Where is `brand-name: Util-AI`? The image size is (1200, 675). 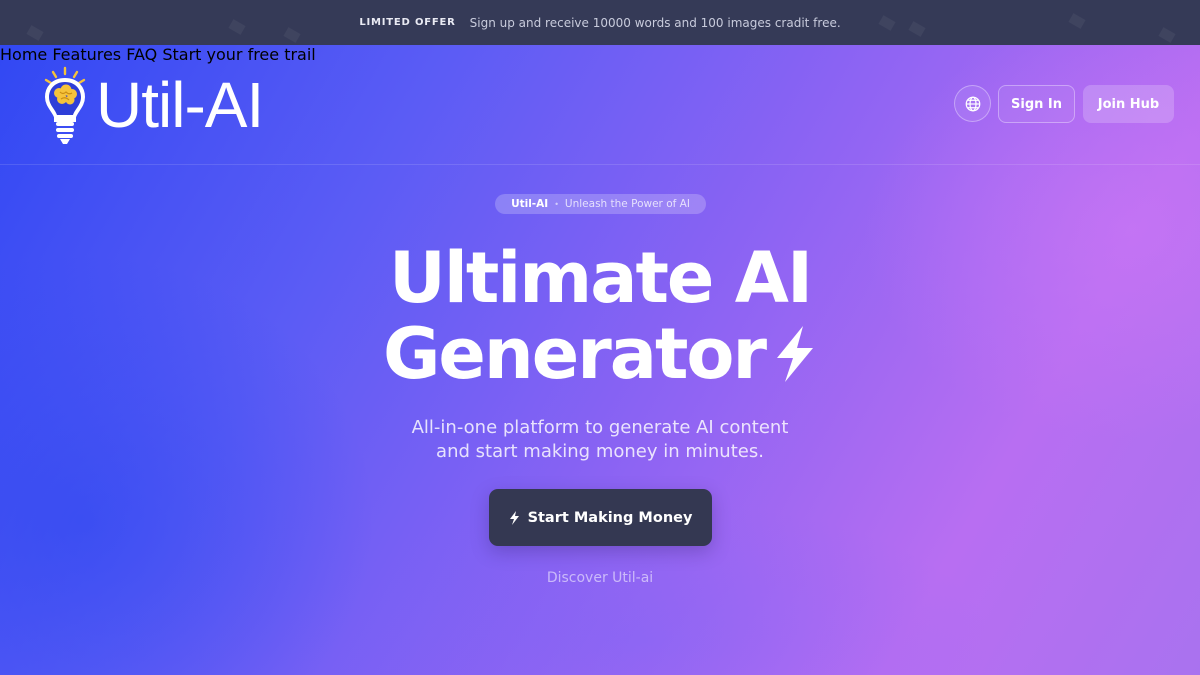 brand-name: Util-AI is located at coordinates (180, 105).